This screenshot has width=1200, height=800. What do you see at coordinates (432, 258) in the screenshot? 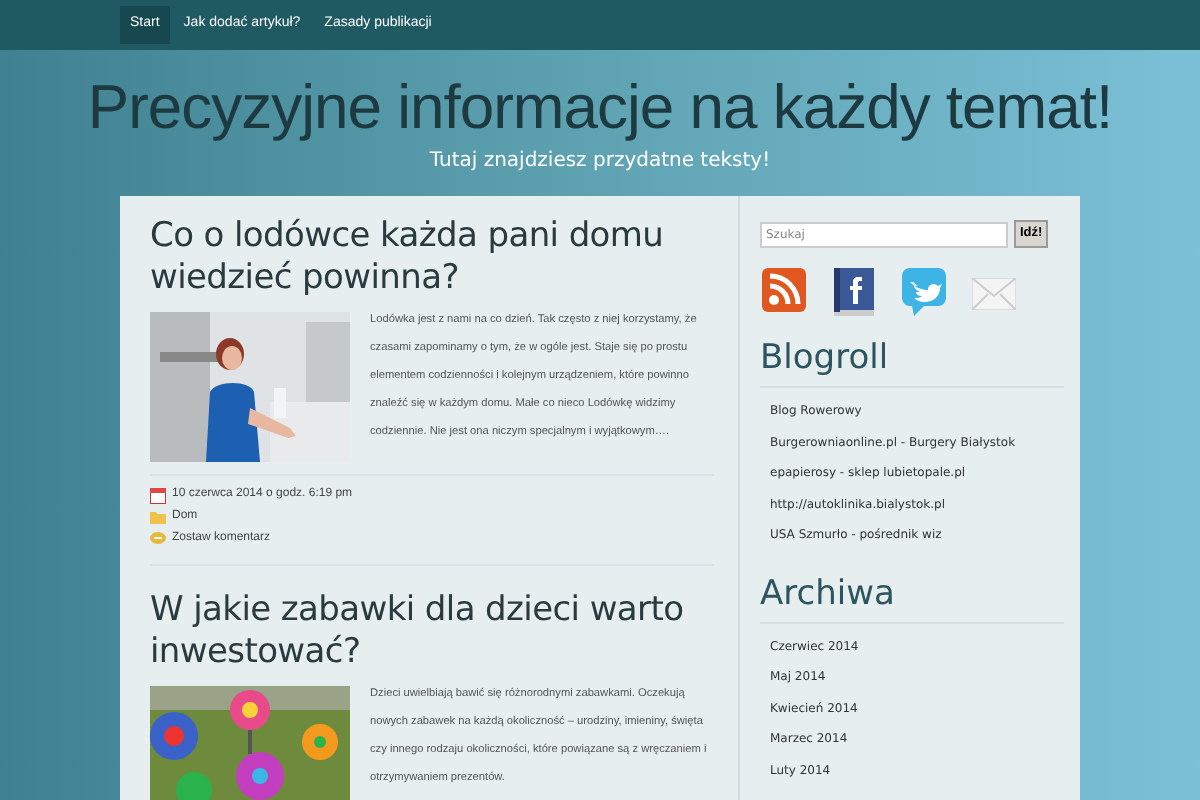
I see `post-title: Co o lodówce każda pani domu wiedzieć powinna?` at bounding box center [432, 258].